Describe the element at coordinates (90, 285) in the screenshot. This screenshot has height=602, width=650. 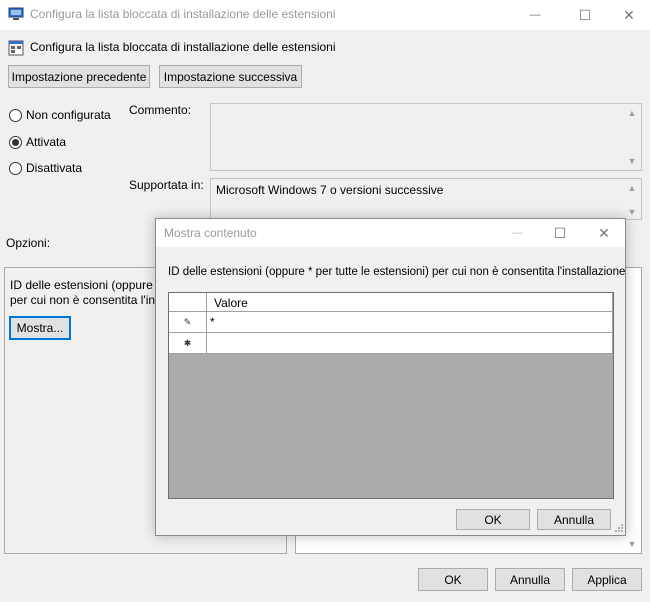
I see `options-description-line-1: ID delle estensioni (oppure * p` at that location.